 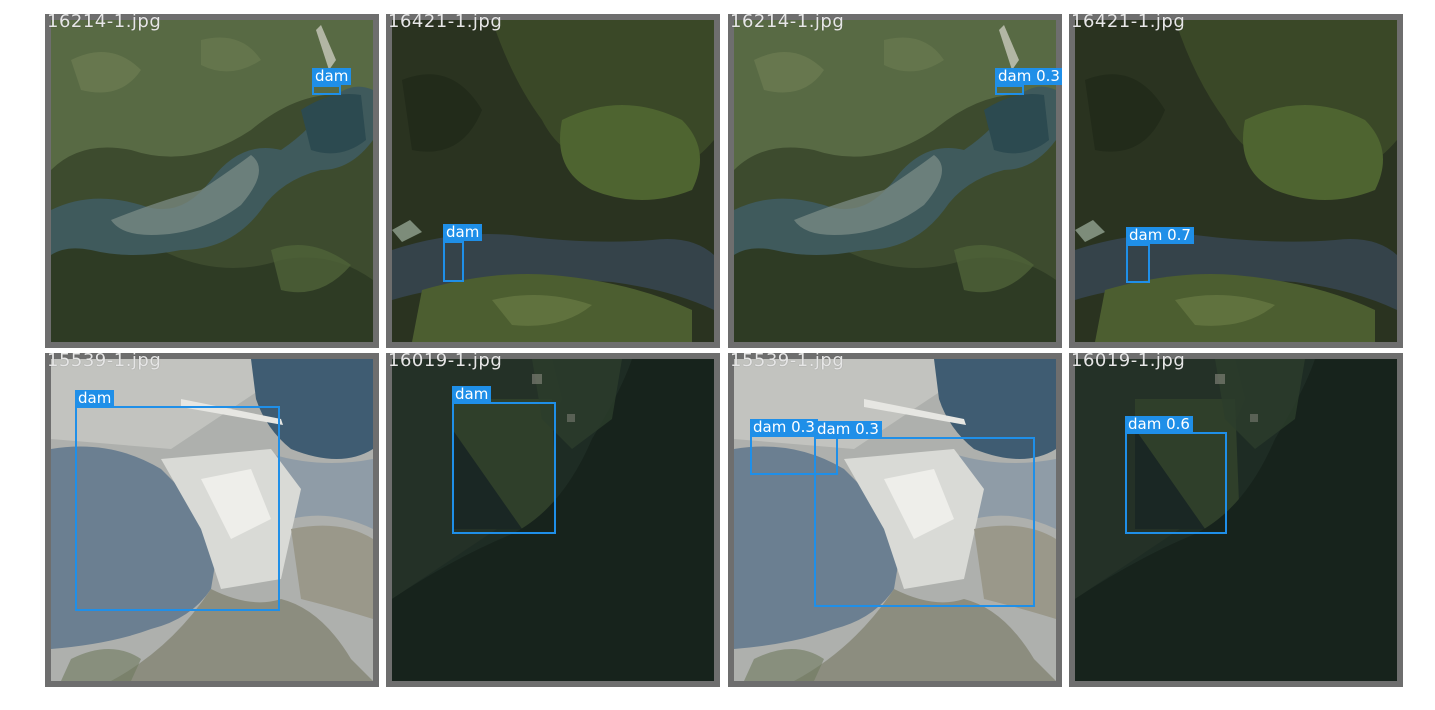 I want to click on image-panel-16421-gt: 16421-1.jpg dam, so click(x=553, y=181).